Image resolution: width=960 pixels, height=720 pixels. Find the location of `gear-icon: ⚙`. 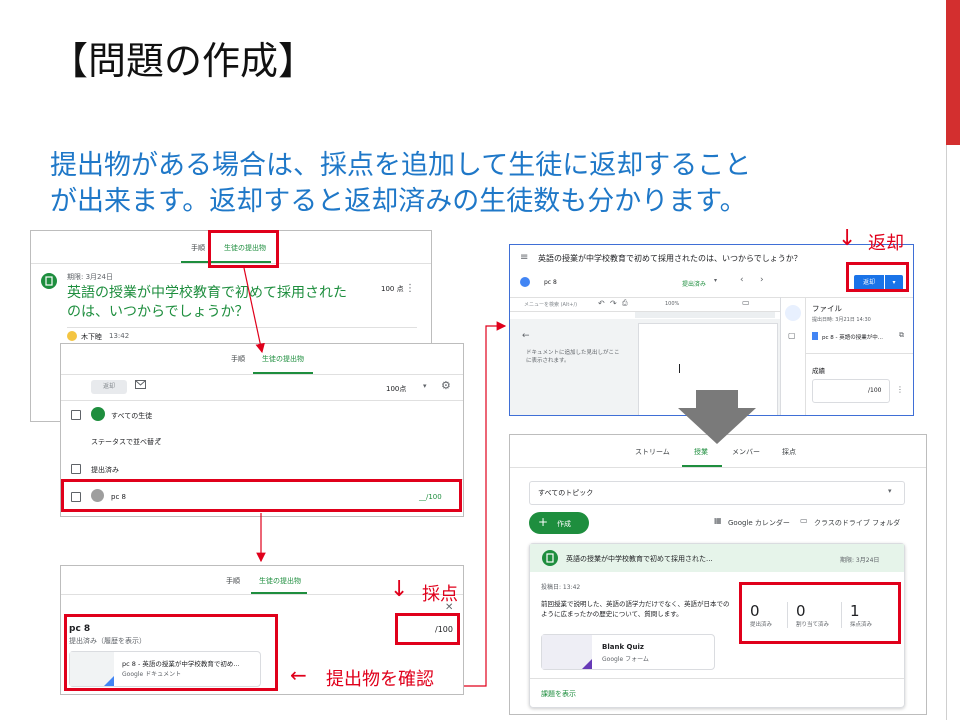

gear-icon: ⚙ is located at coordinates (446, 385).